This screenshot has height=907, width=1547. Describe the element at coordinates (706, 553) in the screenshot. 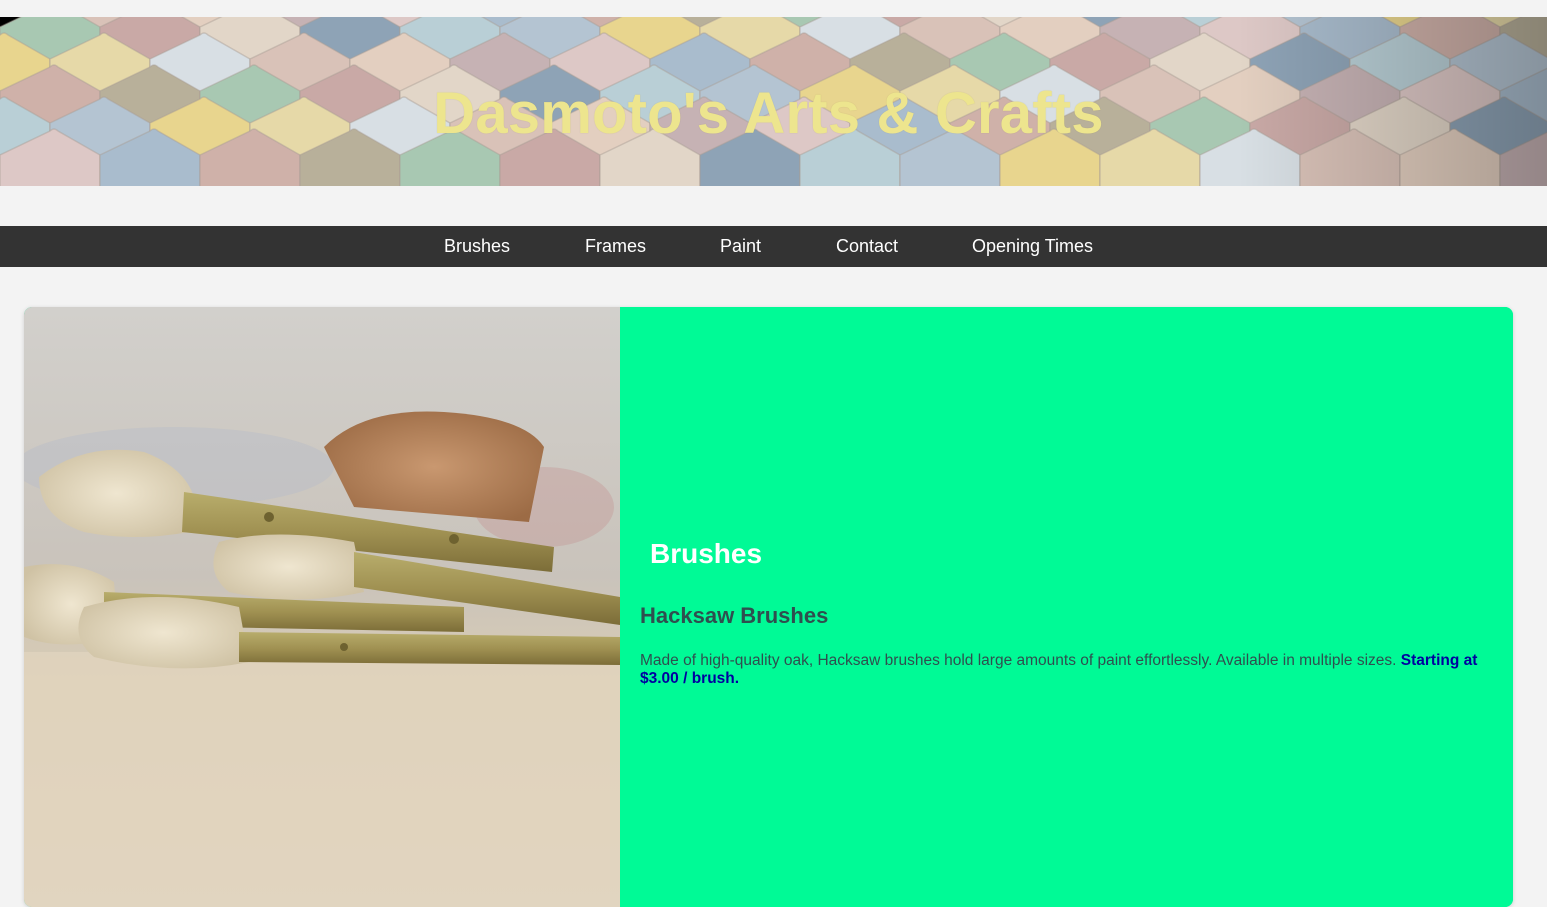

I see `section-heading: Brushes` at that location.